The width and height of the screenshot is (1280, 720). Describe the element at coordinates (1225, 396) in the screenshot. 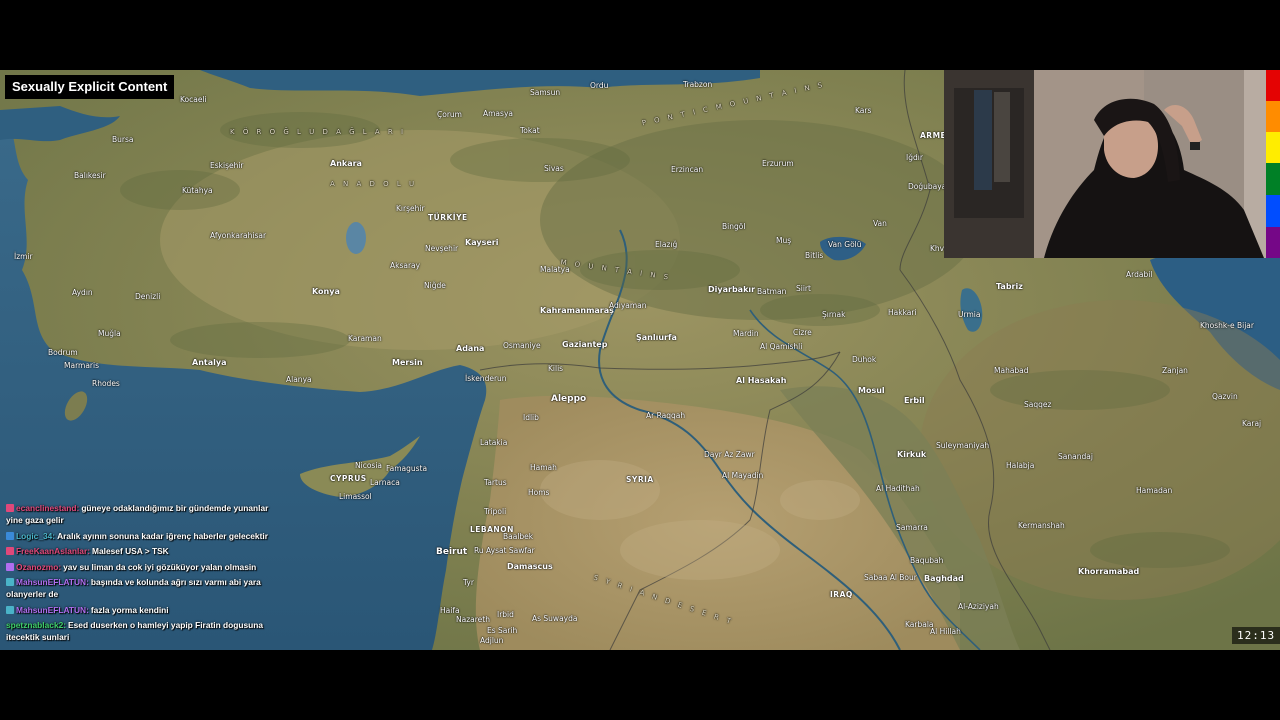

I see `map-label-qazvin: Qazvin` at that location.